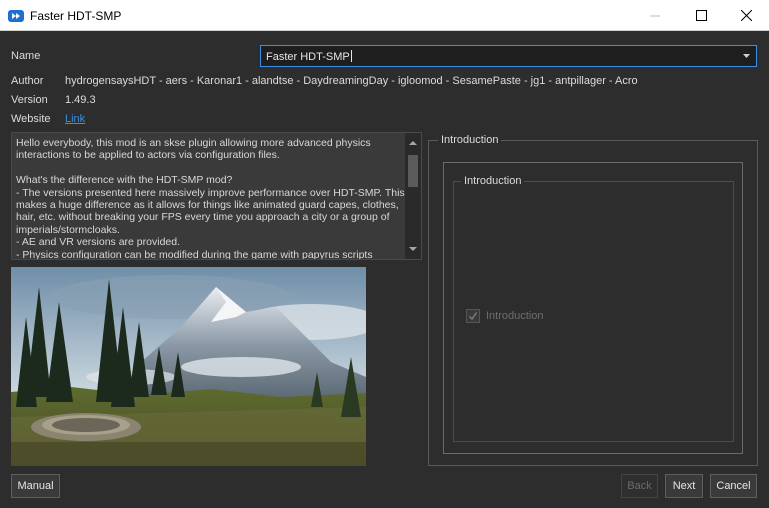 The width and height of the screenshot is (769, 508). What do you see at coordinates (515, 316) in the screenshot?
I see `introduction-checkbox-label: Introduction` at bounding box center [515, 316].